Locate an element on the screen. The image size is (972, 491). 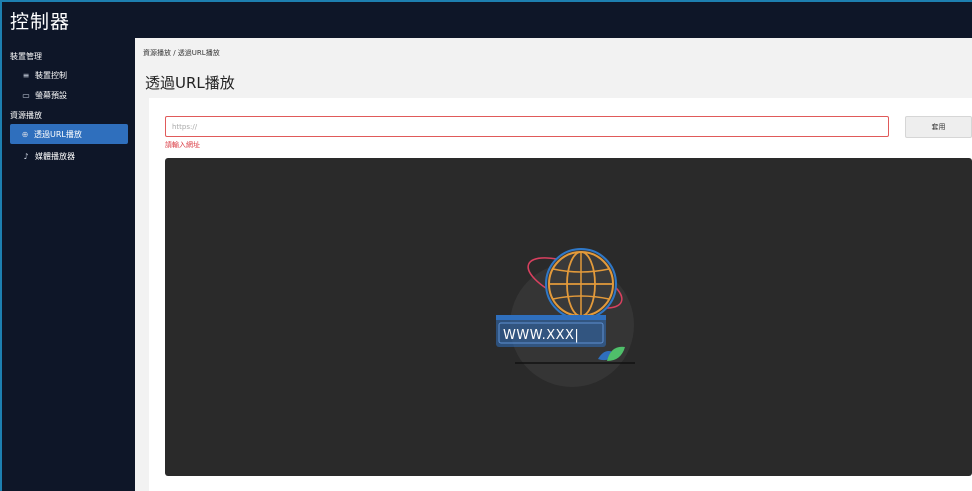
sidebar-item-url-playback: ⊕ 透過URL播放 is located at coordinates (69, 134).